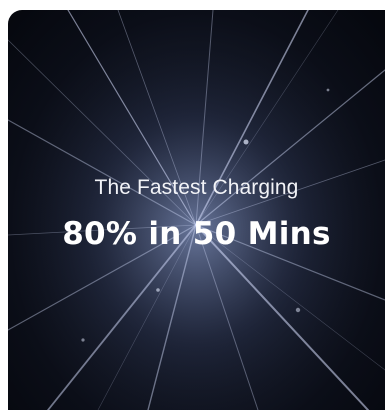 Image resolution: width=385 pixels, height=410 pixels. I want to click on subheadline: 80% in 50 Mins, so click(196, 234).